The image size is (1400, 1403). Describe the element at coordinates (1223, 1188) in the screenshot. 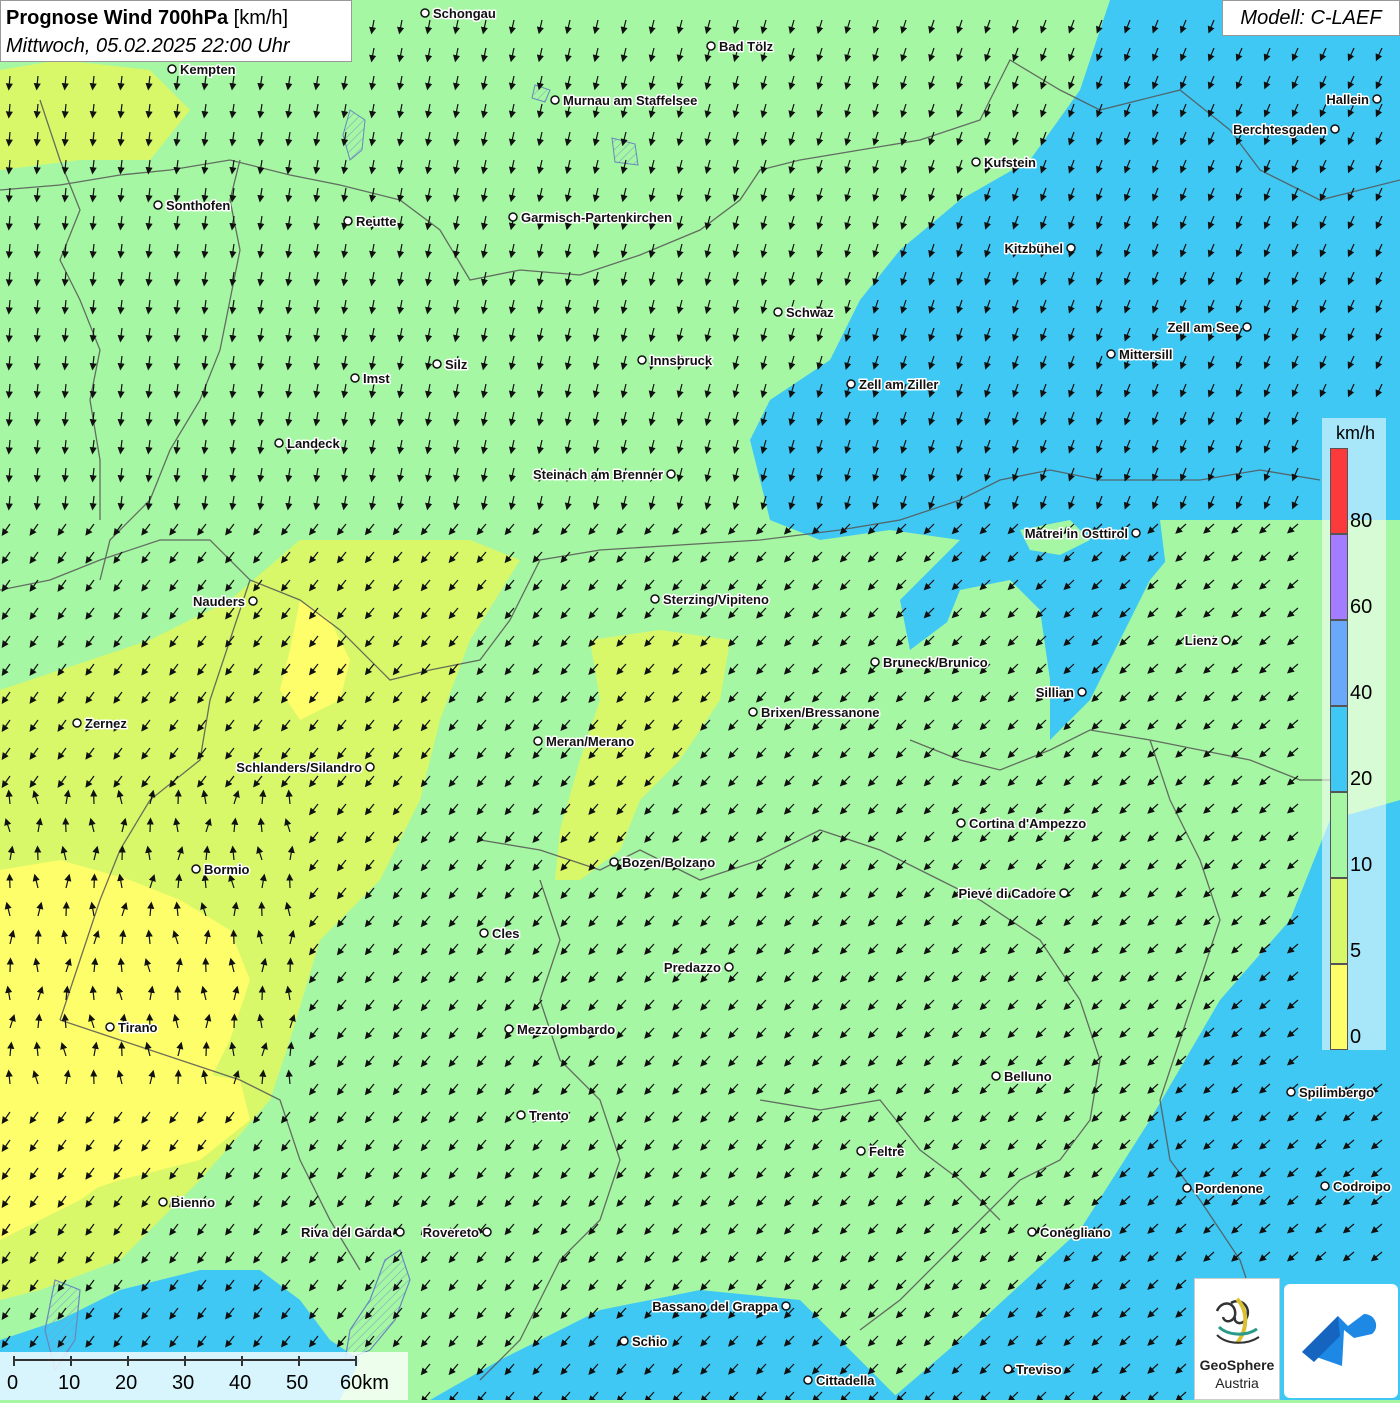

I see `city-marker: Pordenone` at that location.